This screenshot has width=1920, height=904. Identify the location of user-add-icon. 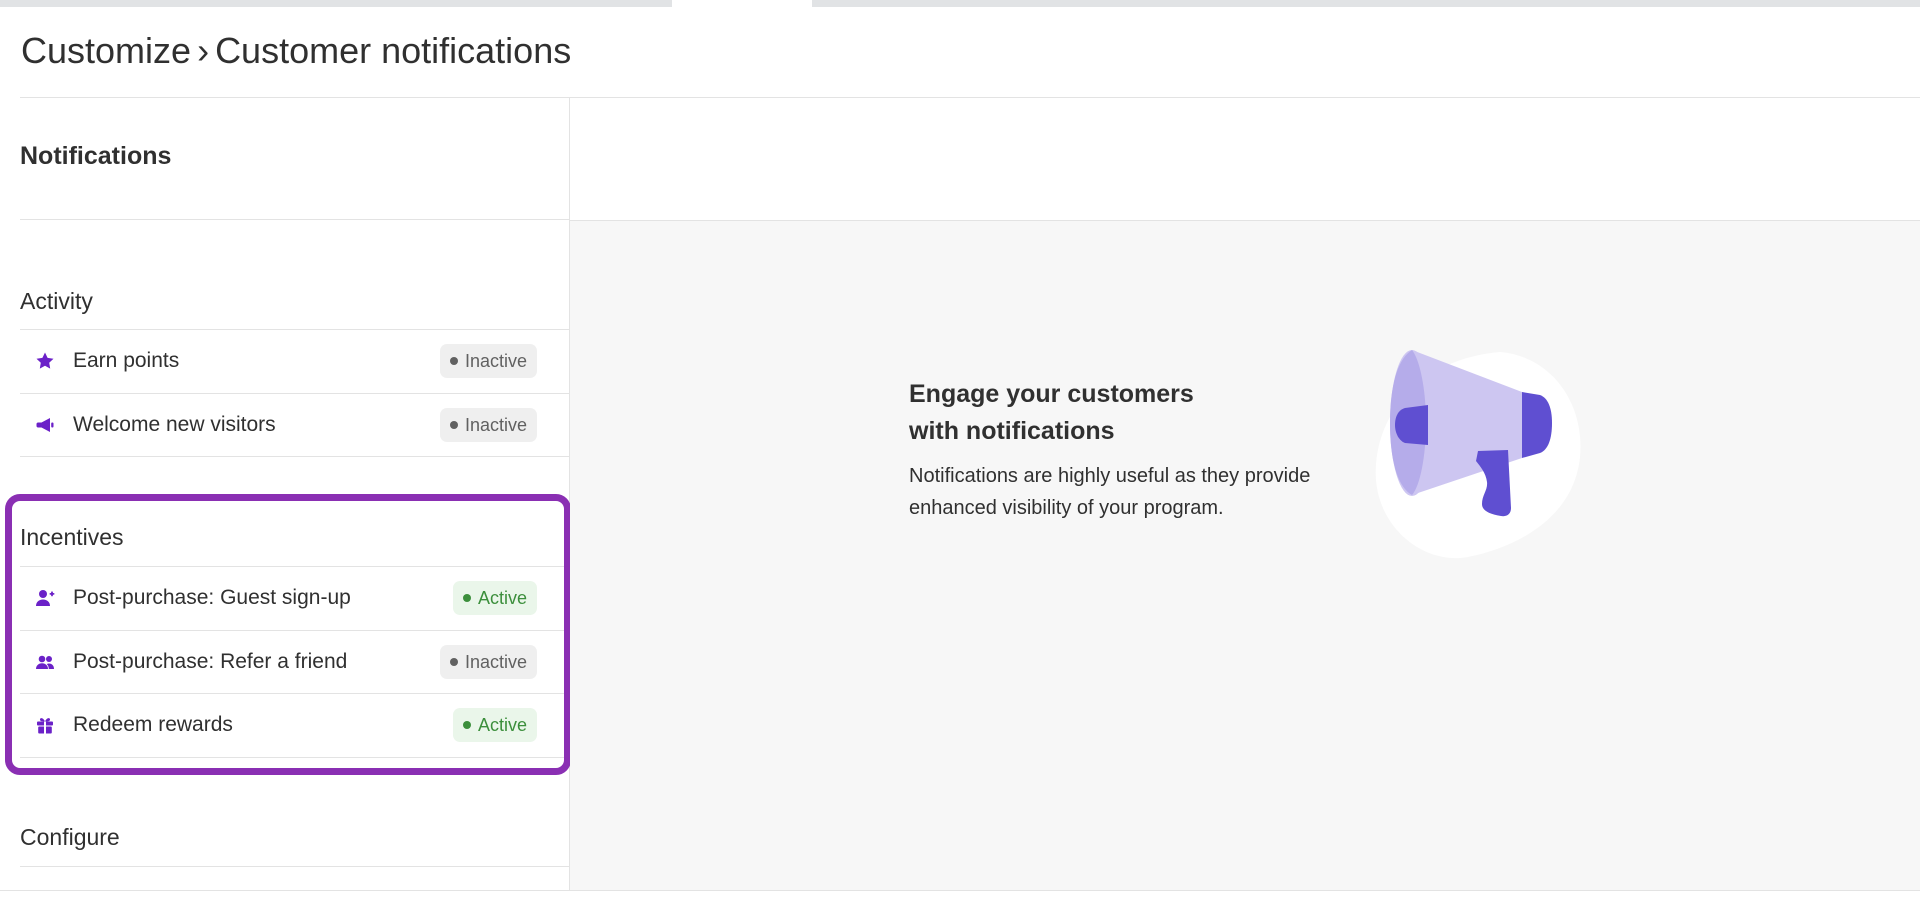
(45, 598).